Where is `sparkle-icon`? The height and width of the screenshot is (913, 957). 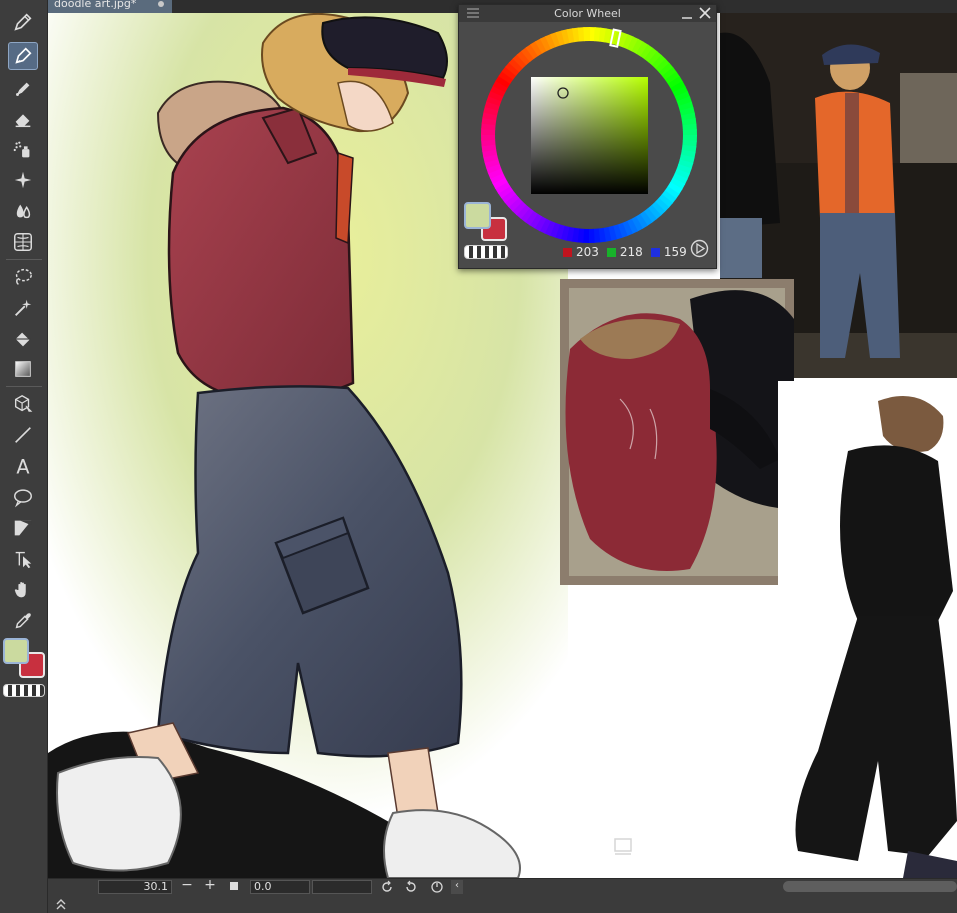
sparkle-icon is located at coordinates (23, 180).